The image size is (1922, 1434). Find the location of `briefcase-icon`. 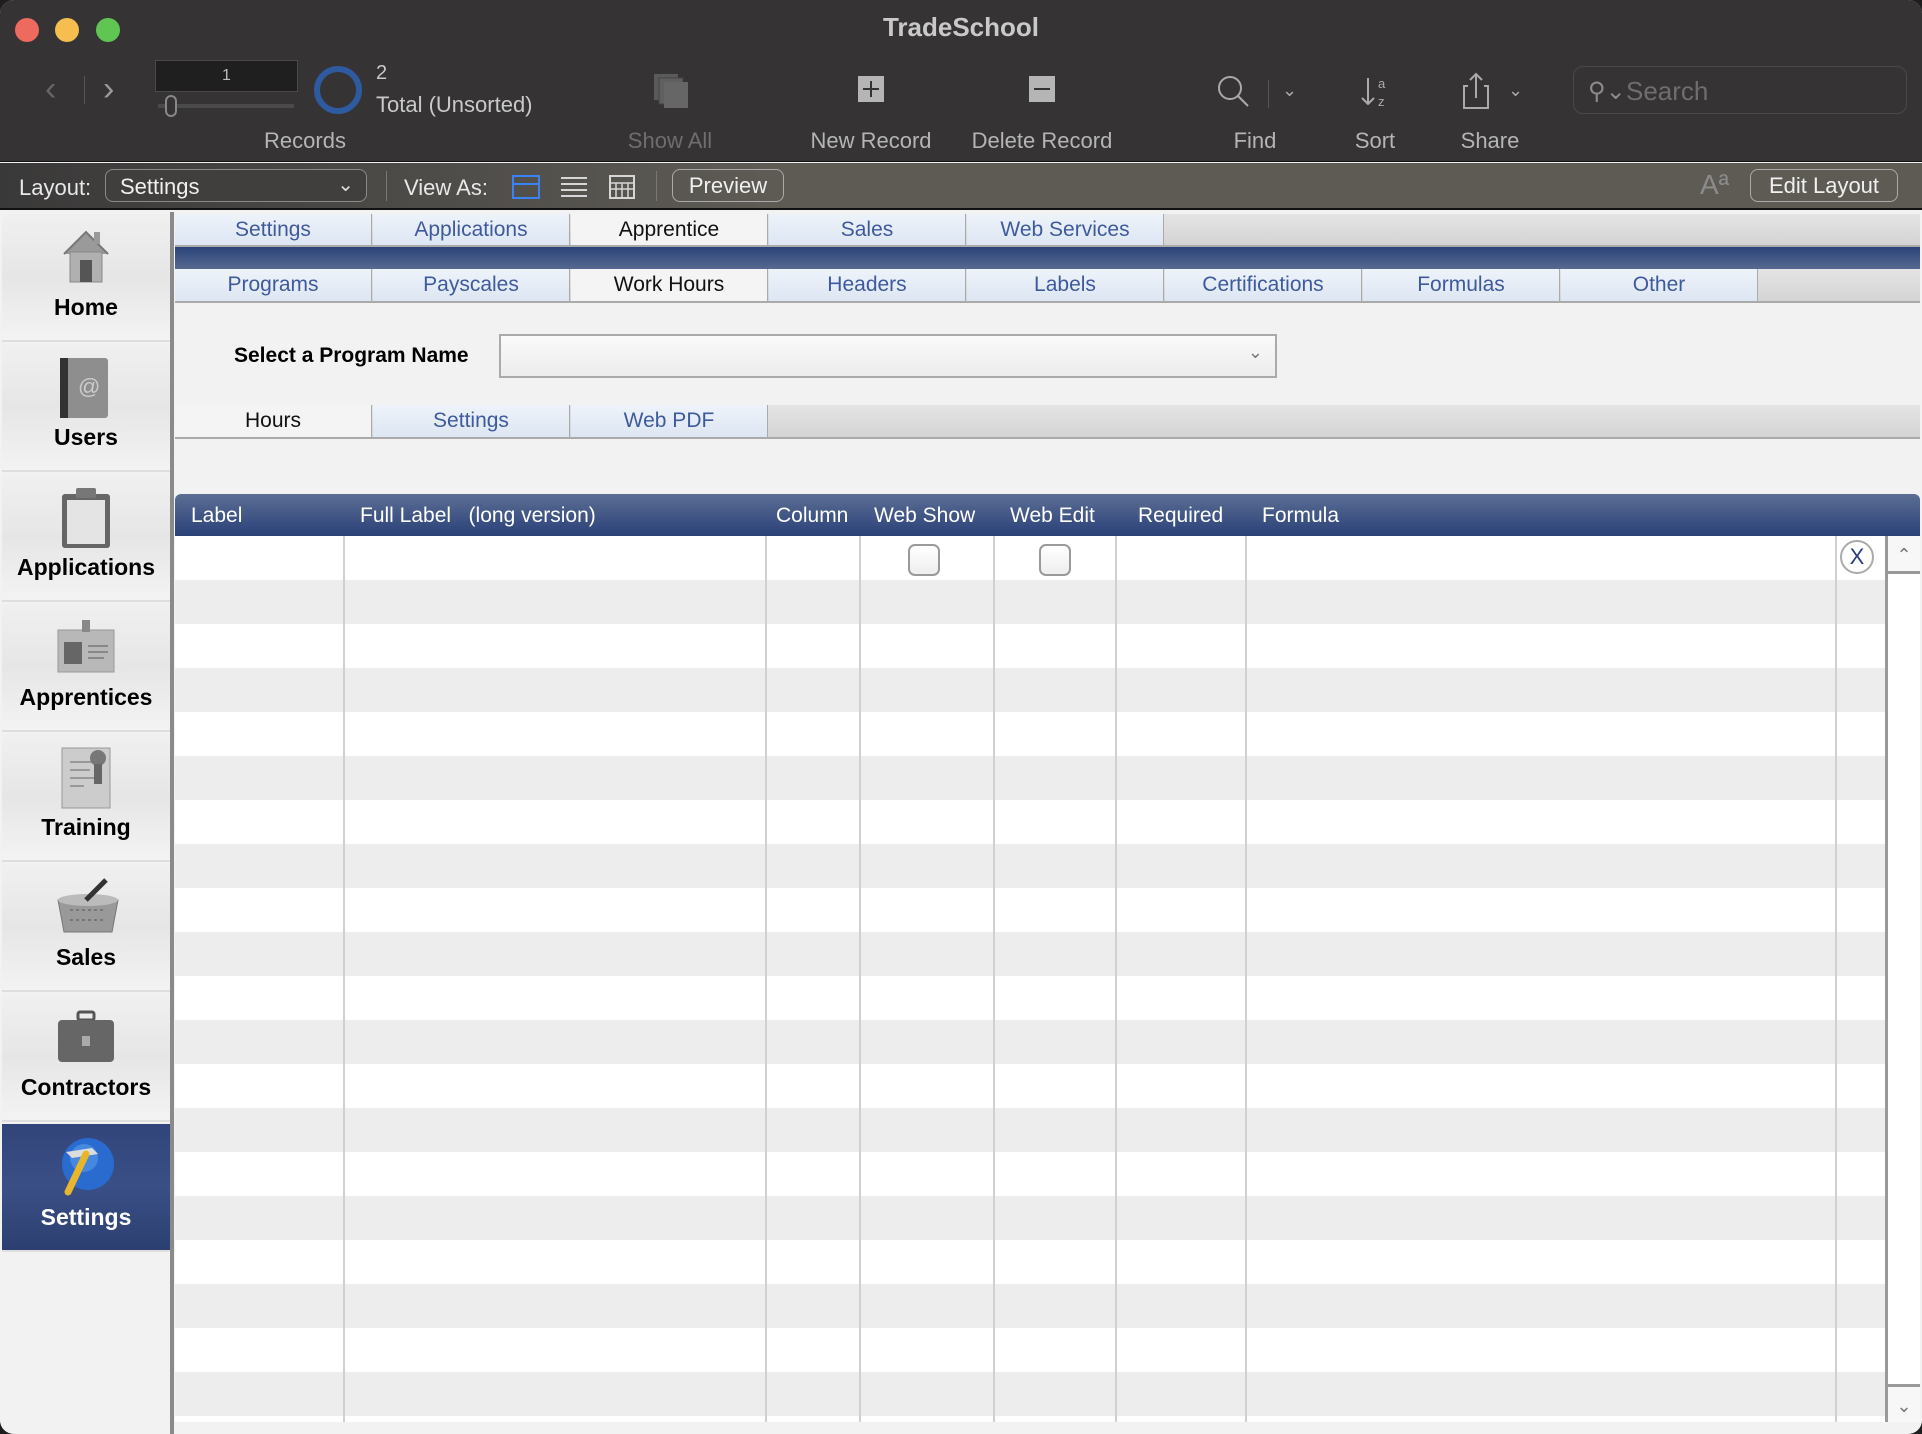

briefcase-icon is located at coordinates (86, 1036).